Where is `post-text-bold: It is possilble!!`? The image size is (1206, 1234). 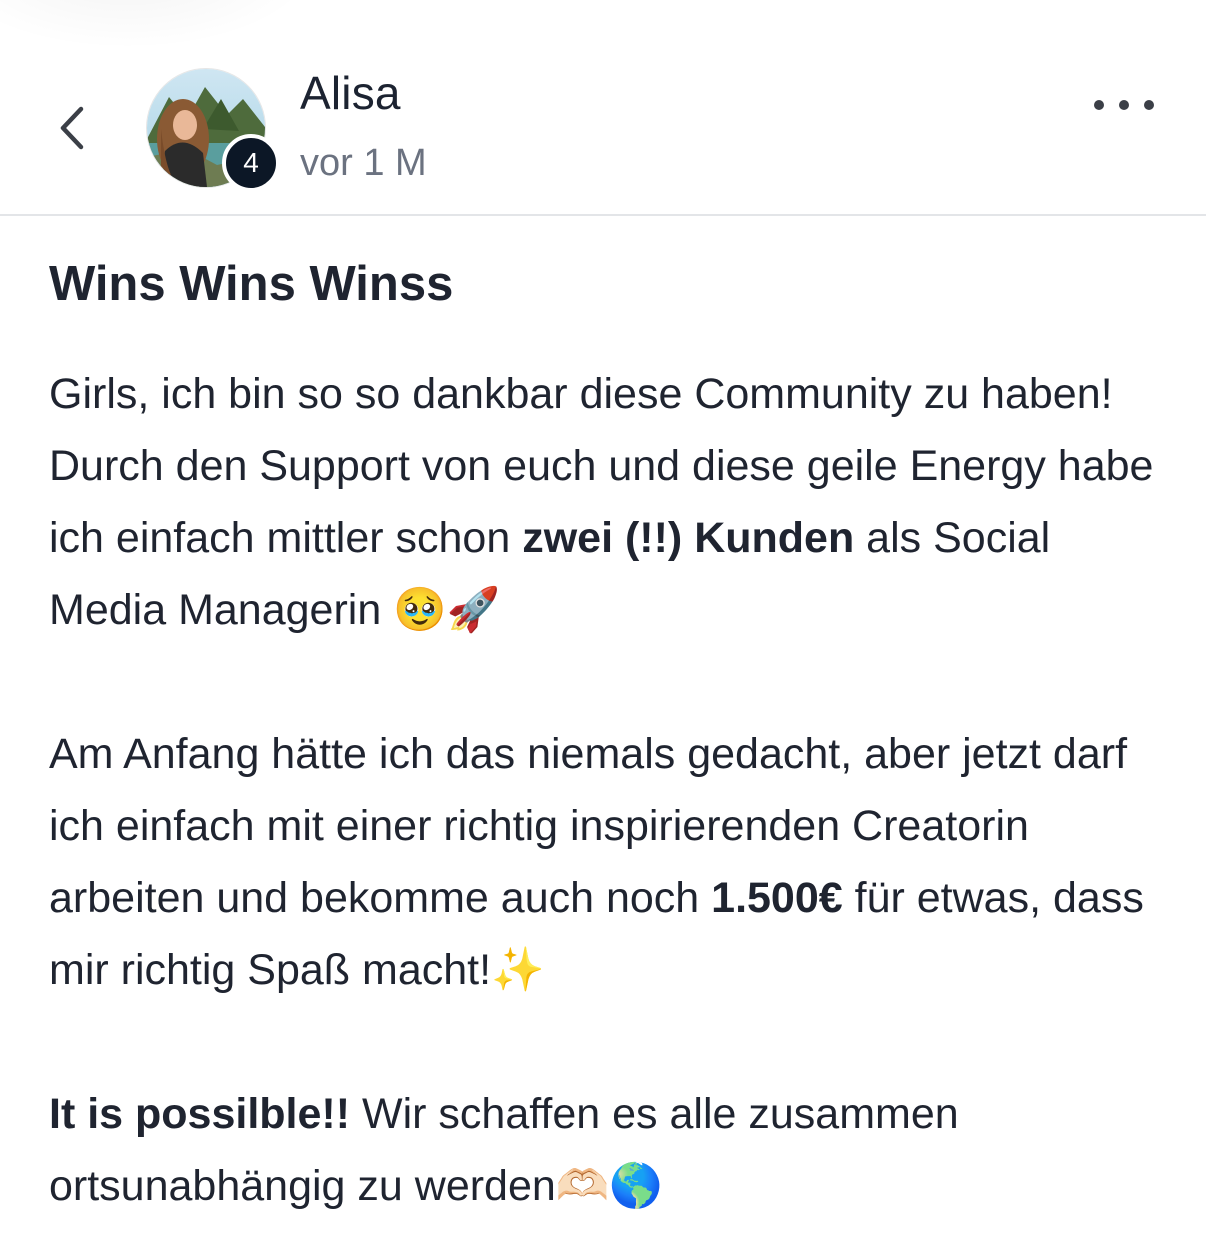 post-text-bold: It is possilble!! is located at coordinates (200, 1114).